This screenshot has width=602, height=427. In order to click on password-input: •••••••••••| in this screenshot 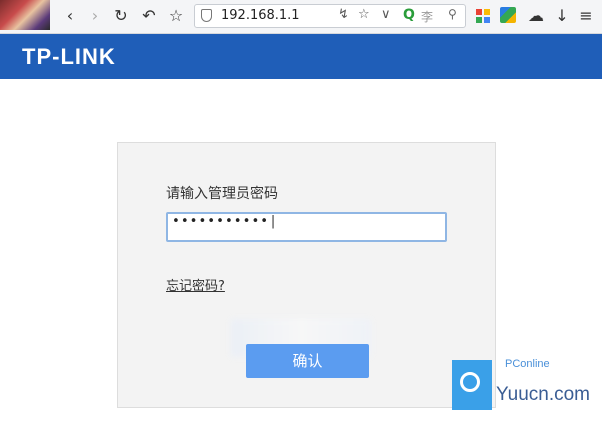, I will do `click(306, 227)`.